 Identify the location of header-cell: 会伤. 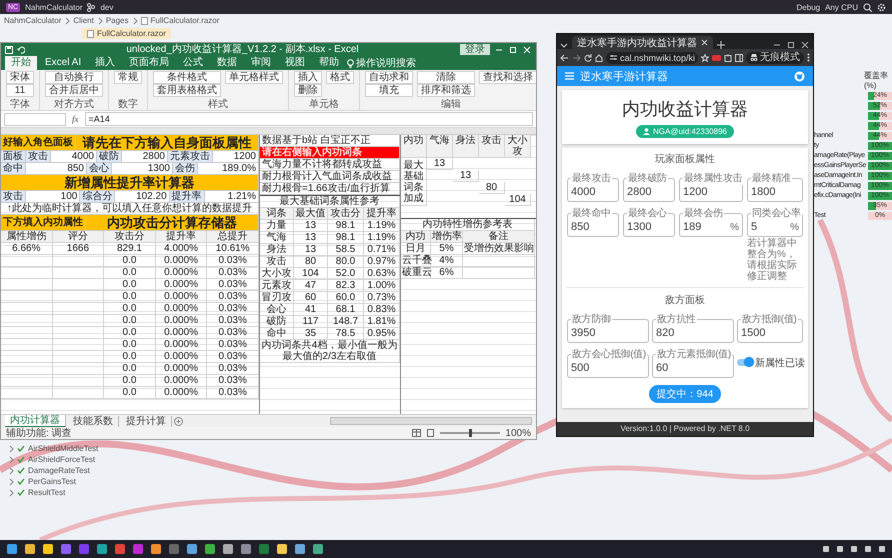
(185, 169).